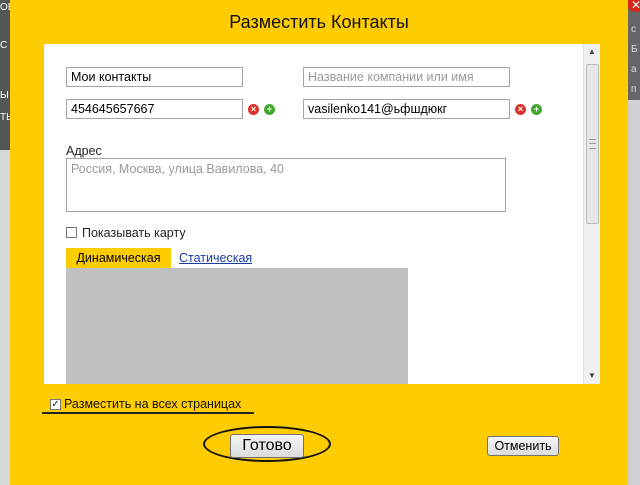 The image size is (640, 485). What do you see at coordinates (215, 258) in the screenshot?
I see `tab-static: Статическая` at bounding box center [215, 258].